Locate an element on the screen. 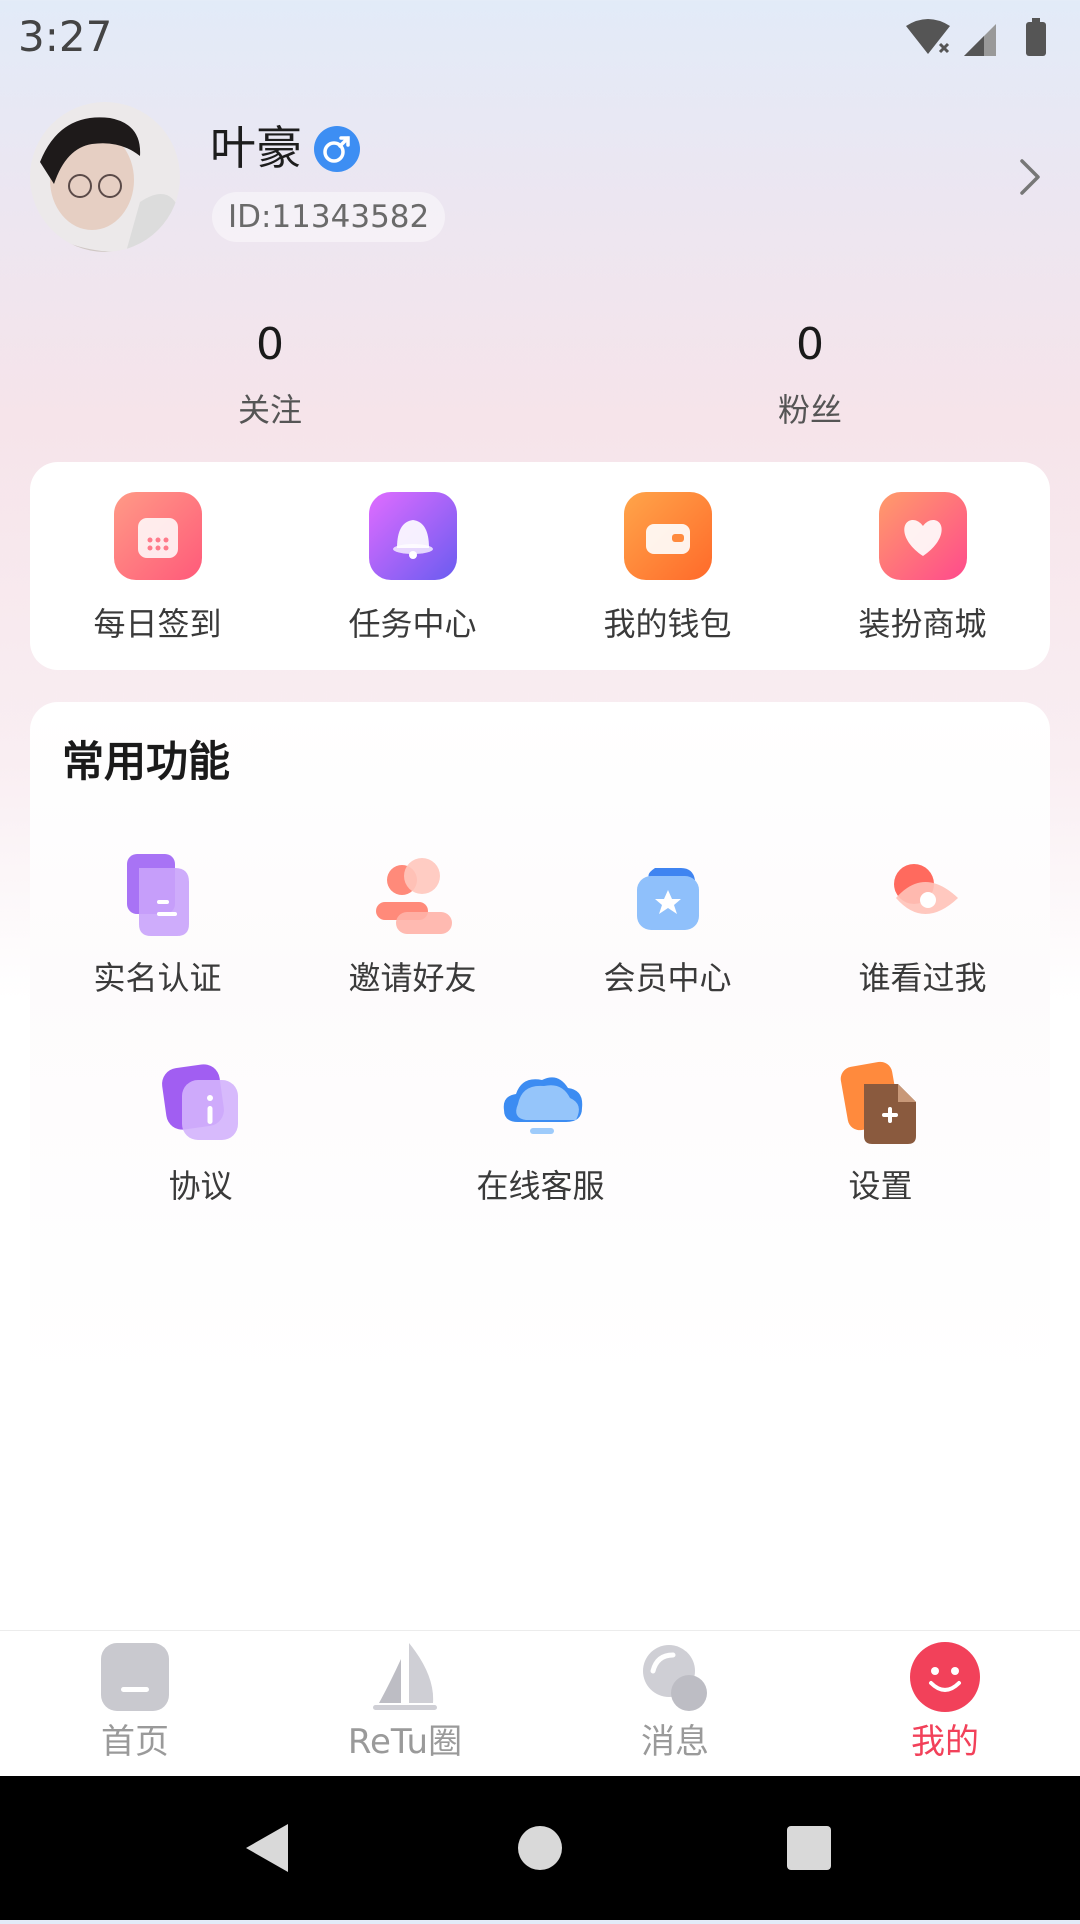  invite-people-icon is located at coordinates (413, 895).